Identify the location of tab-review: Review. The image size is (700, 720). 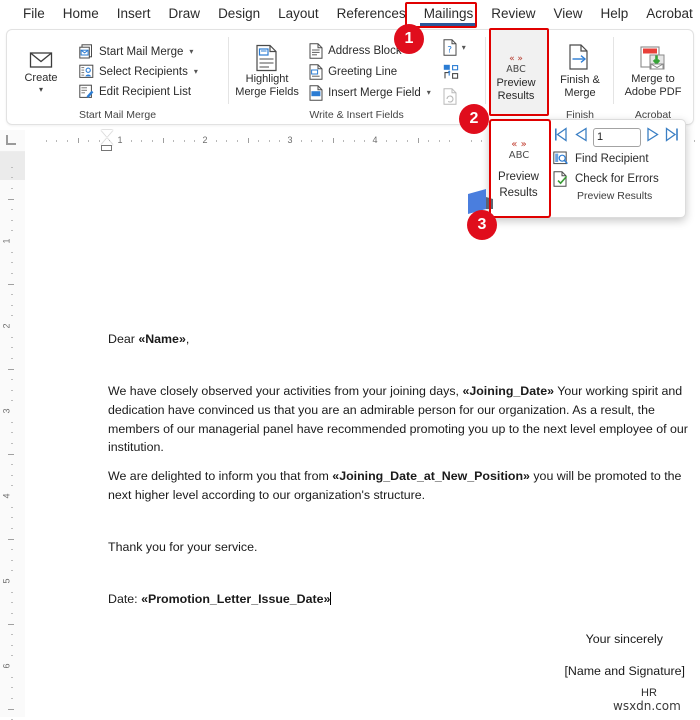
(513, 13).